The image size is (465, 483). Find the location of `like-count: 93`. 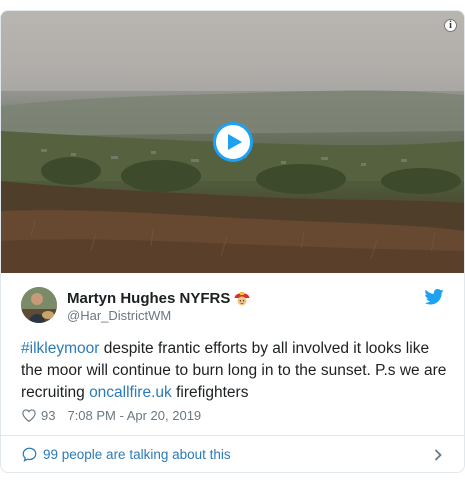

like-count: 93 is located at coordinates (48, 415).